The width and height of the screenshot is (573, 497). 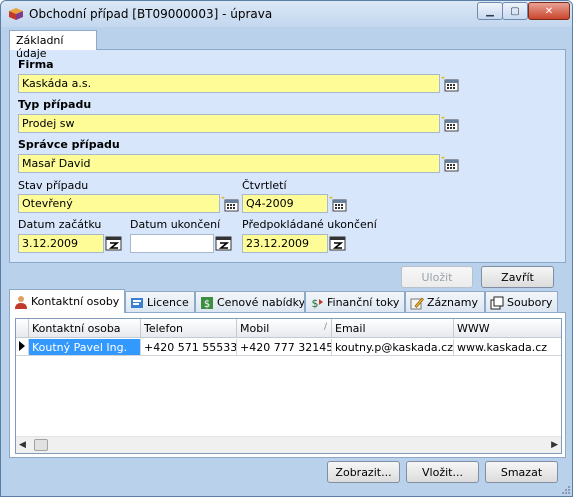 I want to click on resize-grip-icon, so click(x=565, y=489).